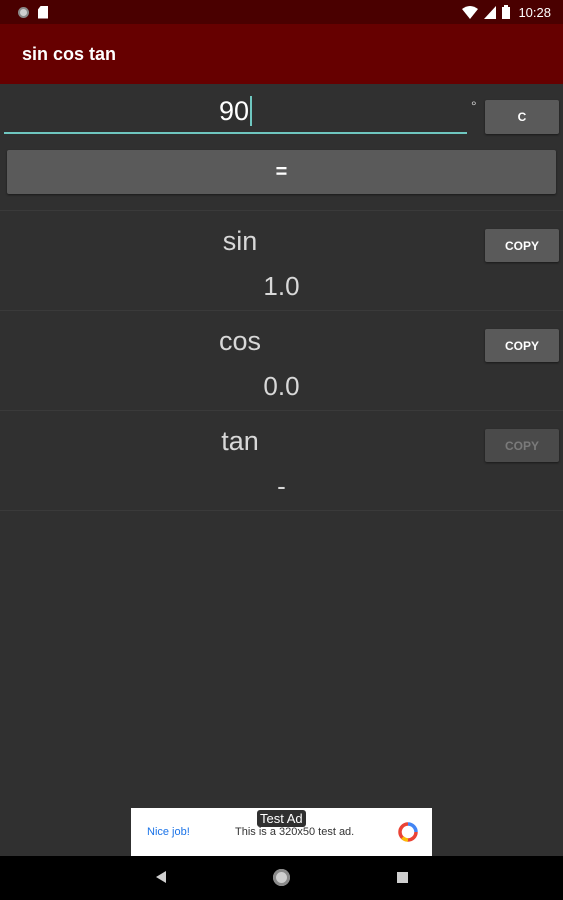 This screenshot has width=563, height=900. What do you see at coordinates (522, 345) in the screenshot?
I see `copy-cos-button: COPY` at bounding box center [522, 345].